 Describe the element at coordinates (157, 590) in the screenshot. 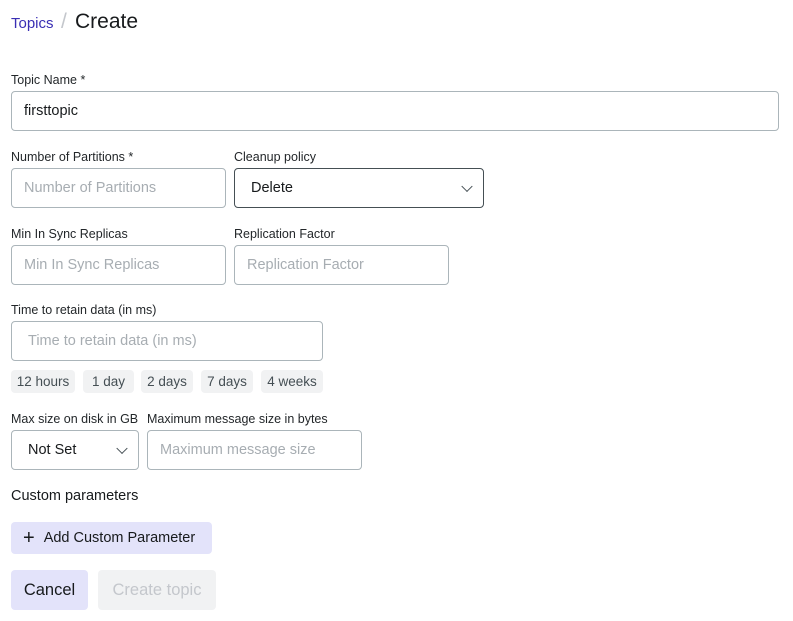

I see `create-topic-button: Create topic` at that location.